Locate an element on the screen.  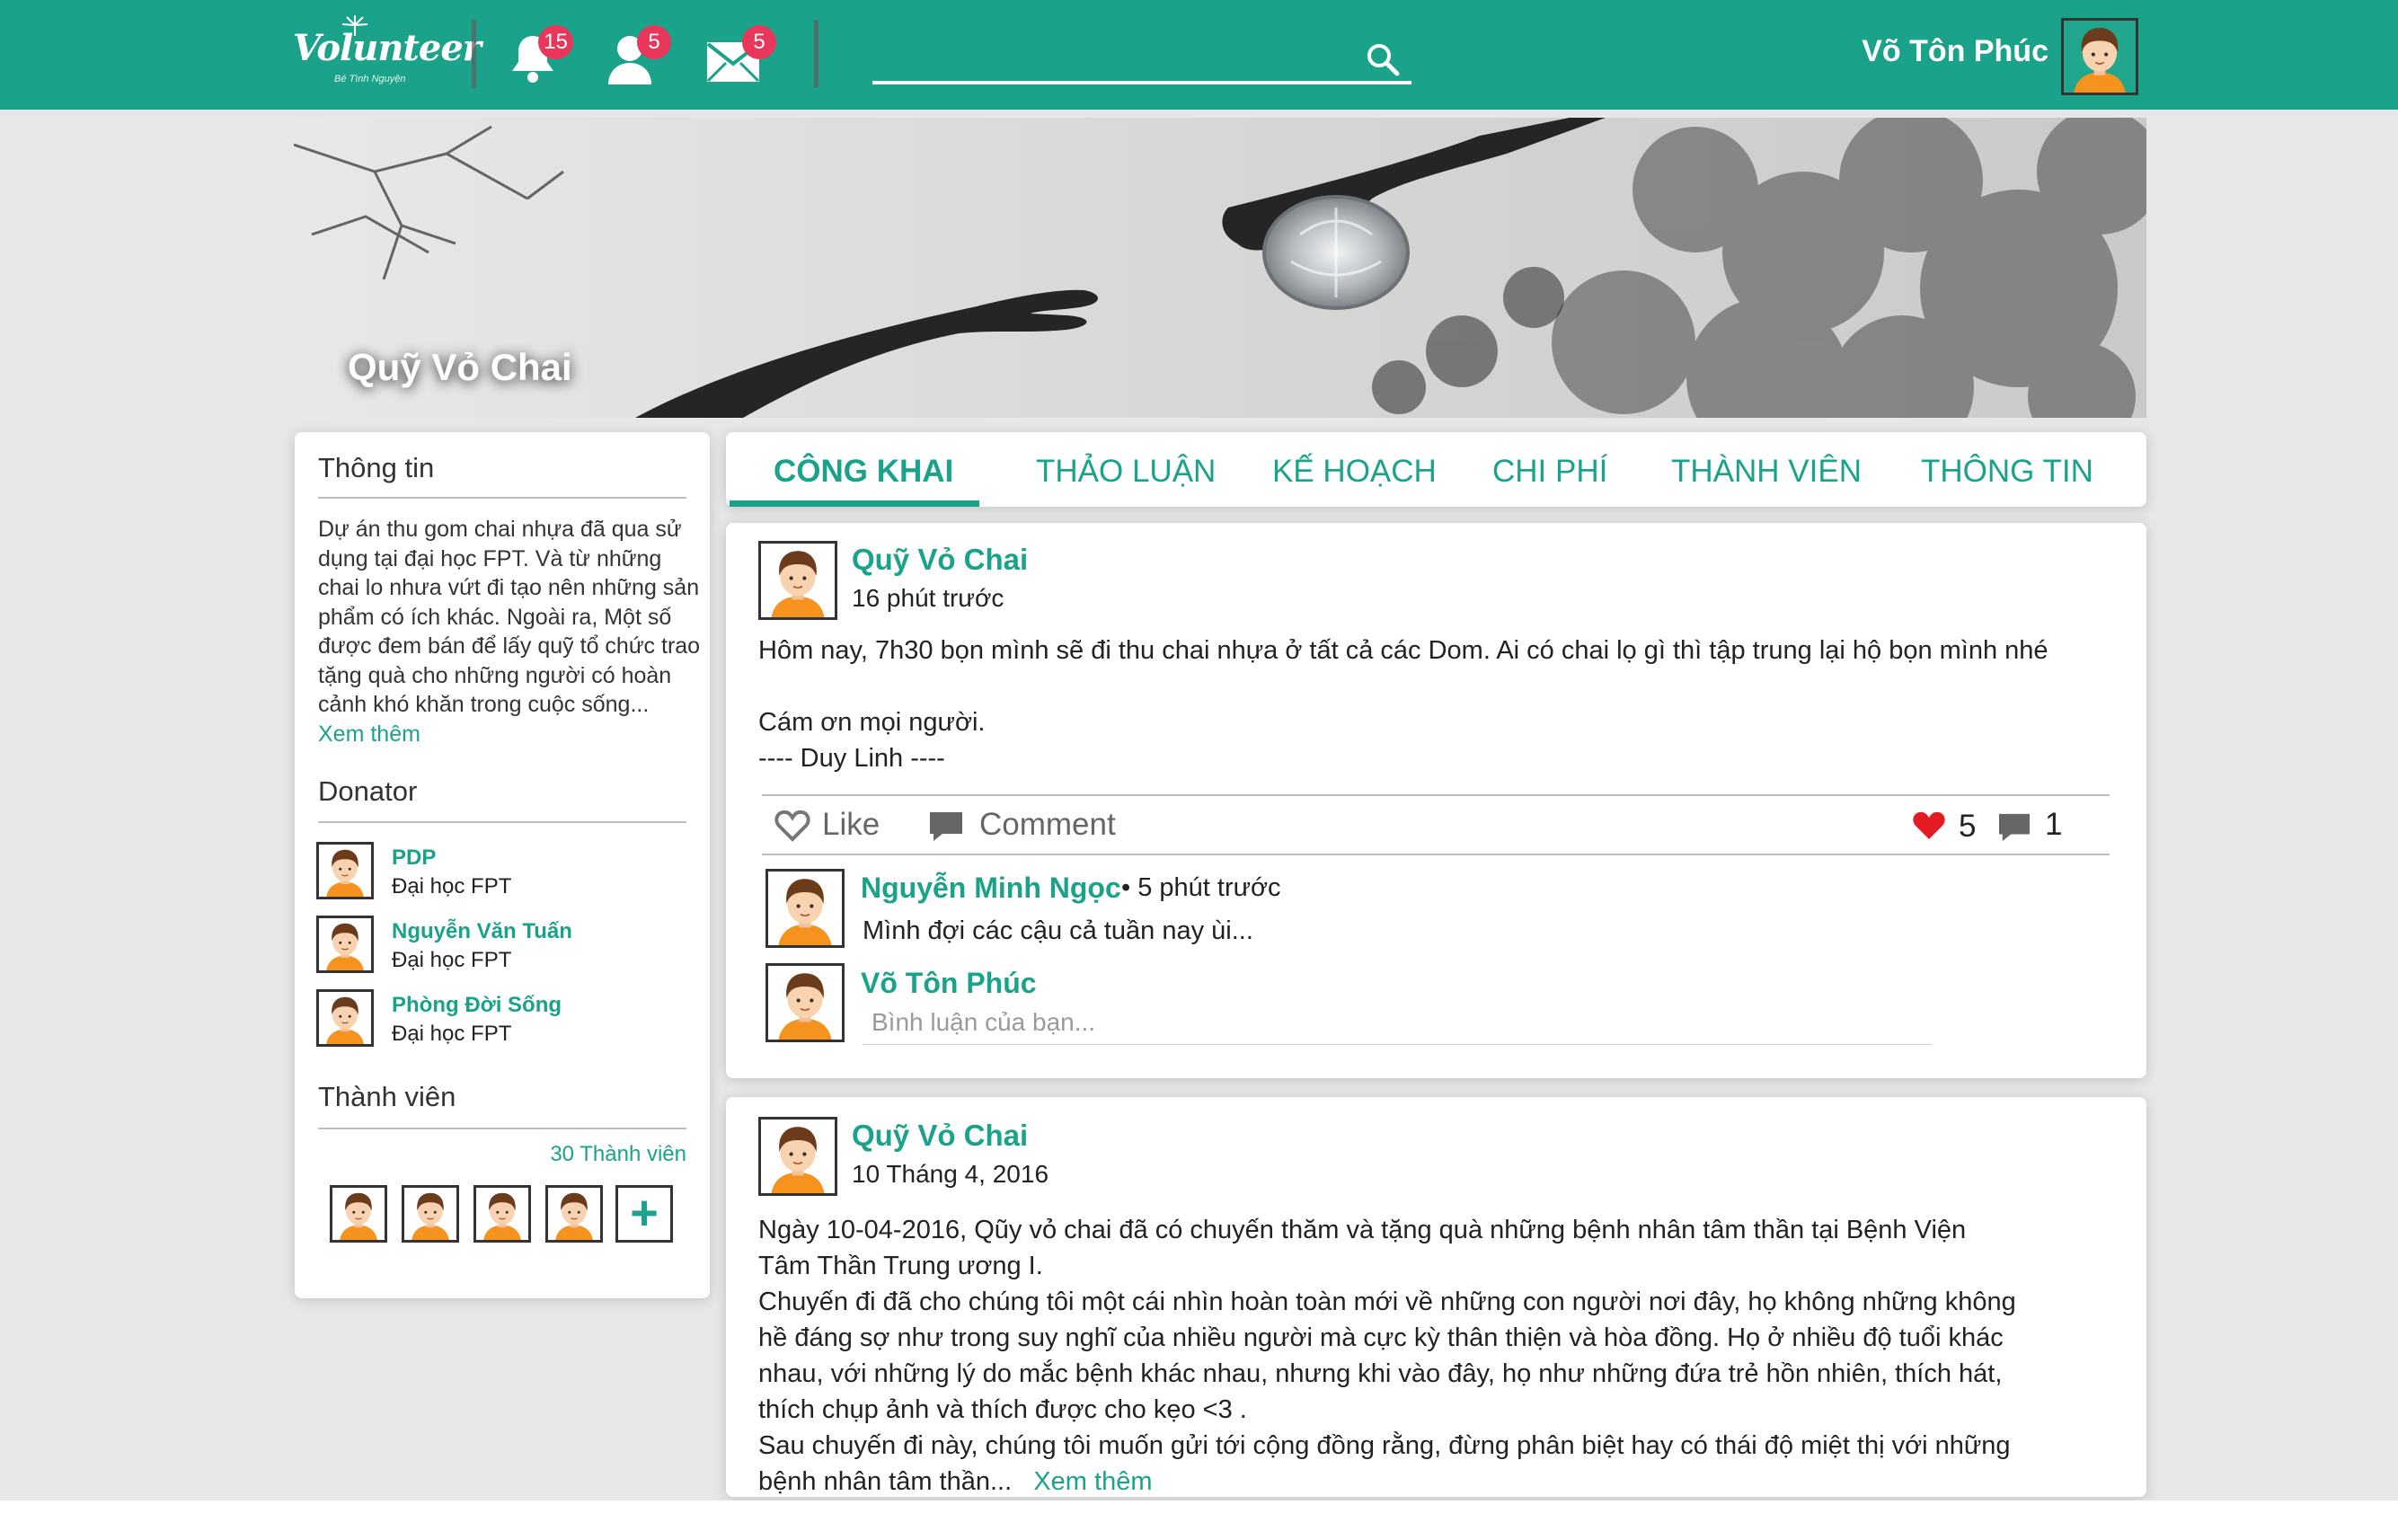
post-body-line: Cám ơn mọi người. is located at coordinates (872, 722).